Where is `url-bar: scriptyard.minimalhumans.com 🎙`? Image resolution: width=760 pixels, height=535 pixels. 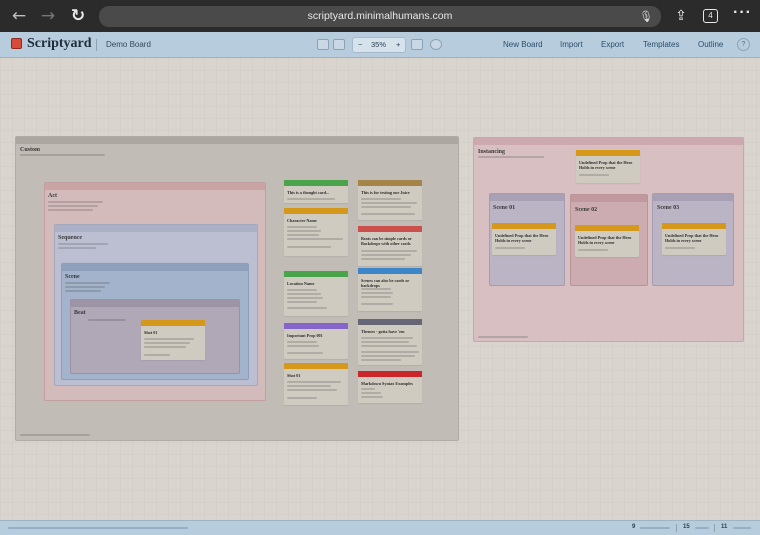
url-bar: scriptyard.minimalhumans.com 🎙 is located at coordinates (380, 16).